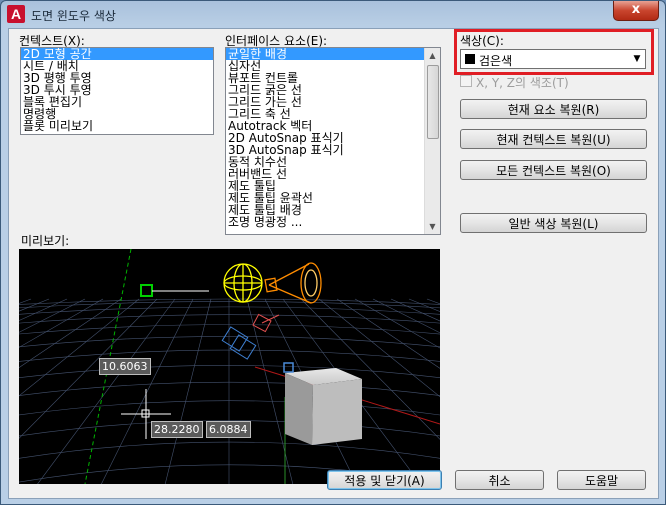  I want to click on xyz-tint-label: X, Y, Z의 색조(T), so click(522, 83).